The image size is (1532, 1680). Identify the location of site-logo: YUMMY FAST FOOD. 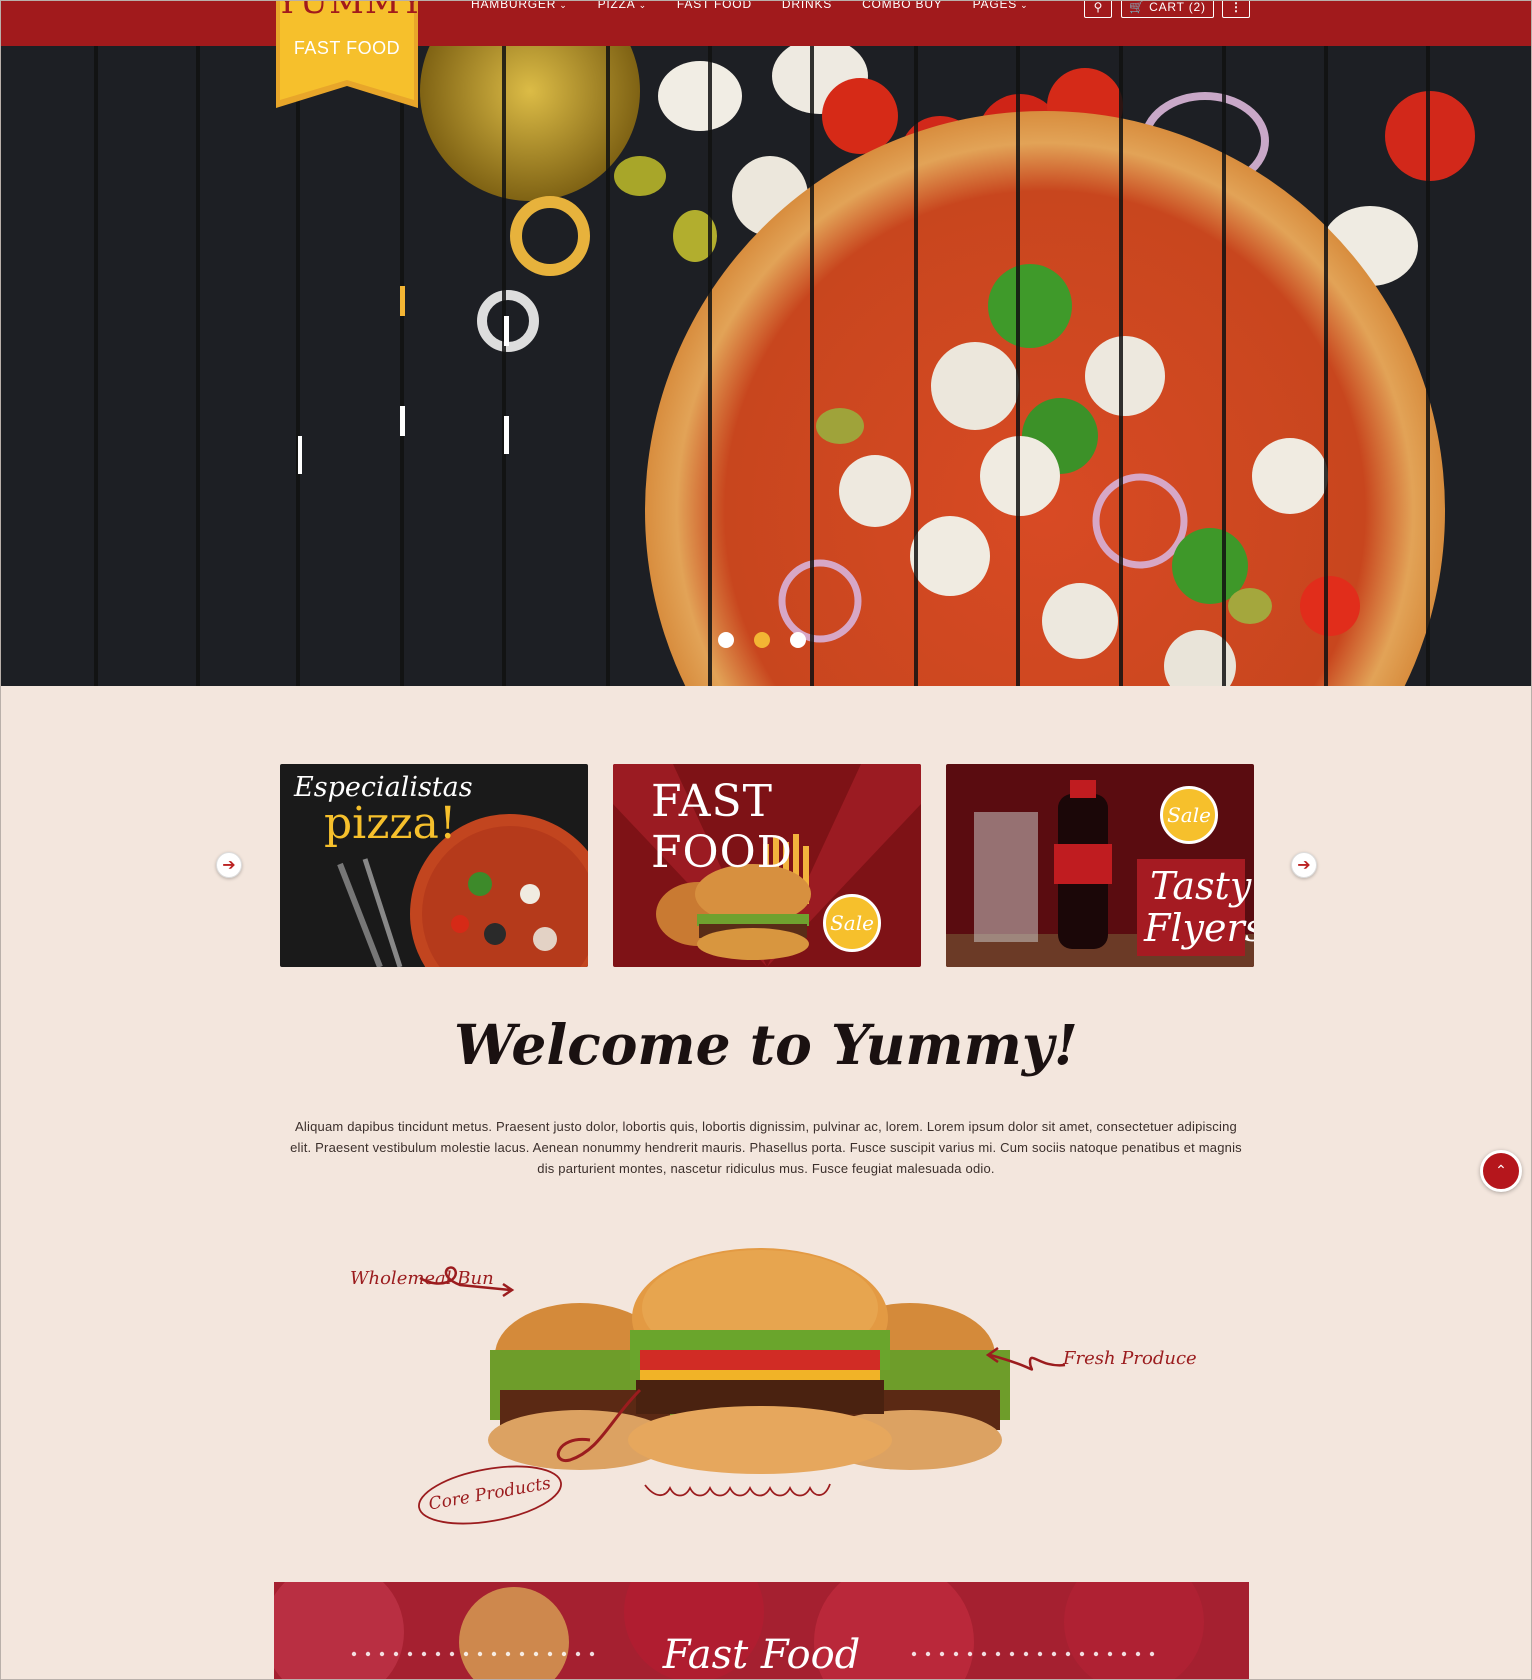
(350, 54).